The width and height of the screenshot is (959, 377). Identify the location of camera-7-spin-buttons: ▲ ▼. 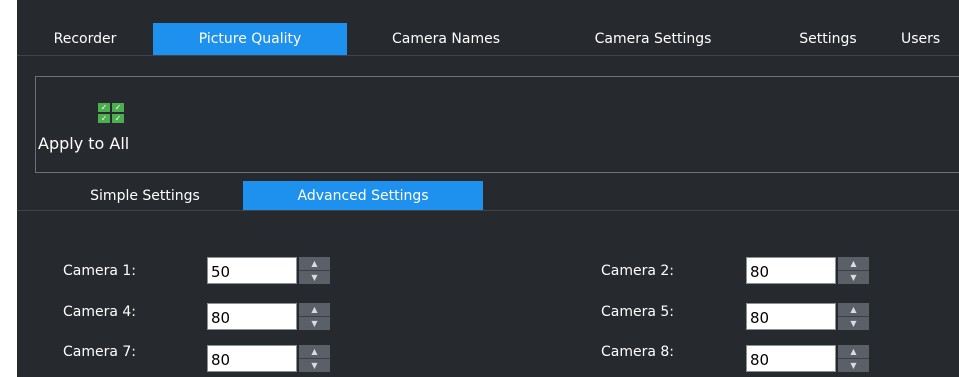
(314, 358).